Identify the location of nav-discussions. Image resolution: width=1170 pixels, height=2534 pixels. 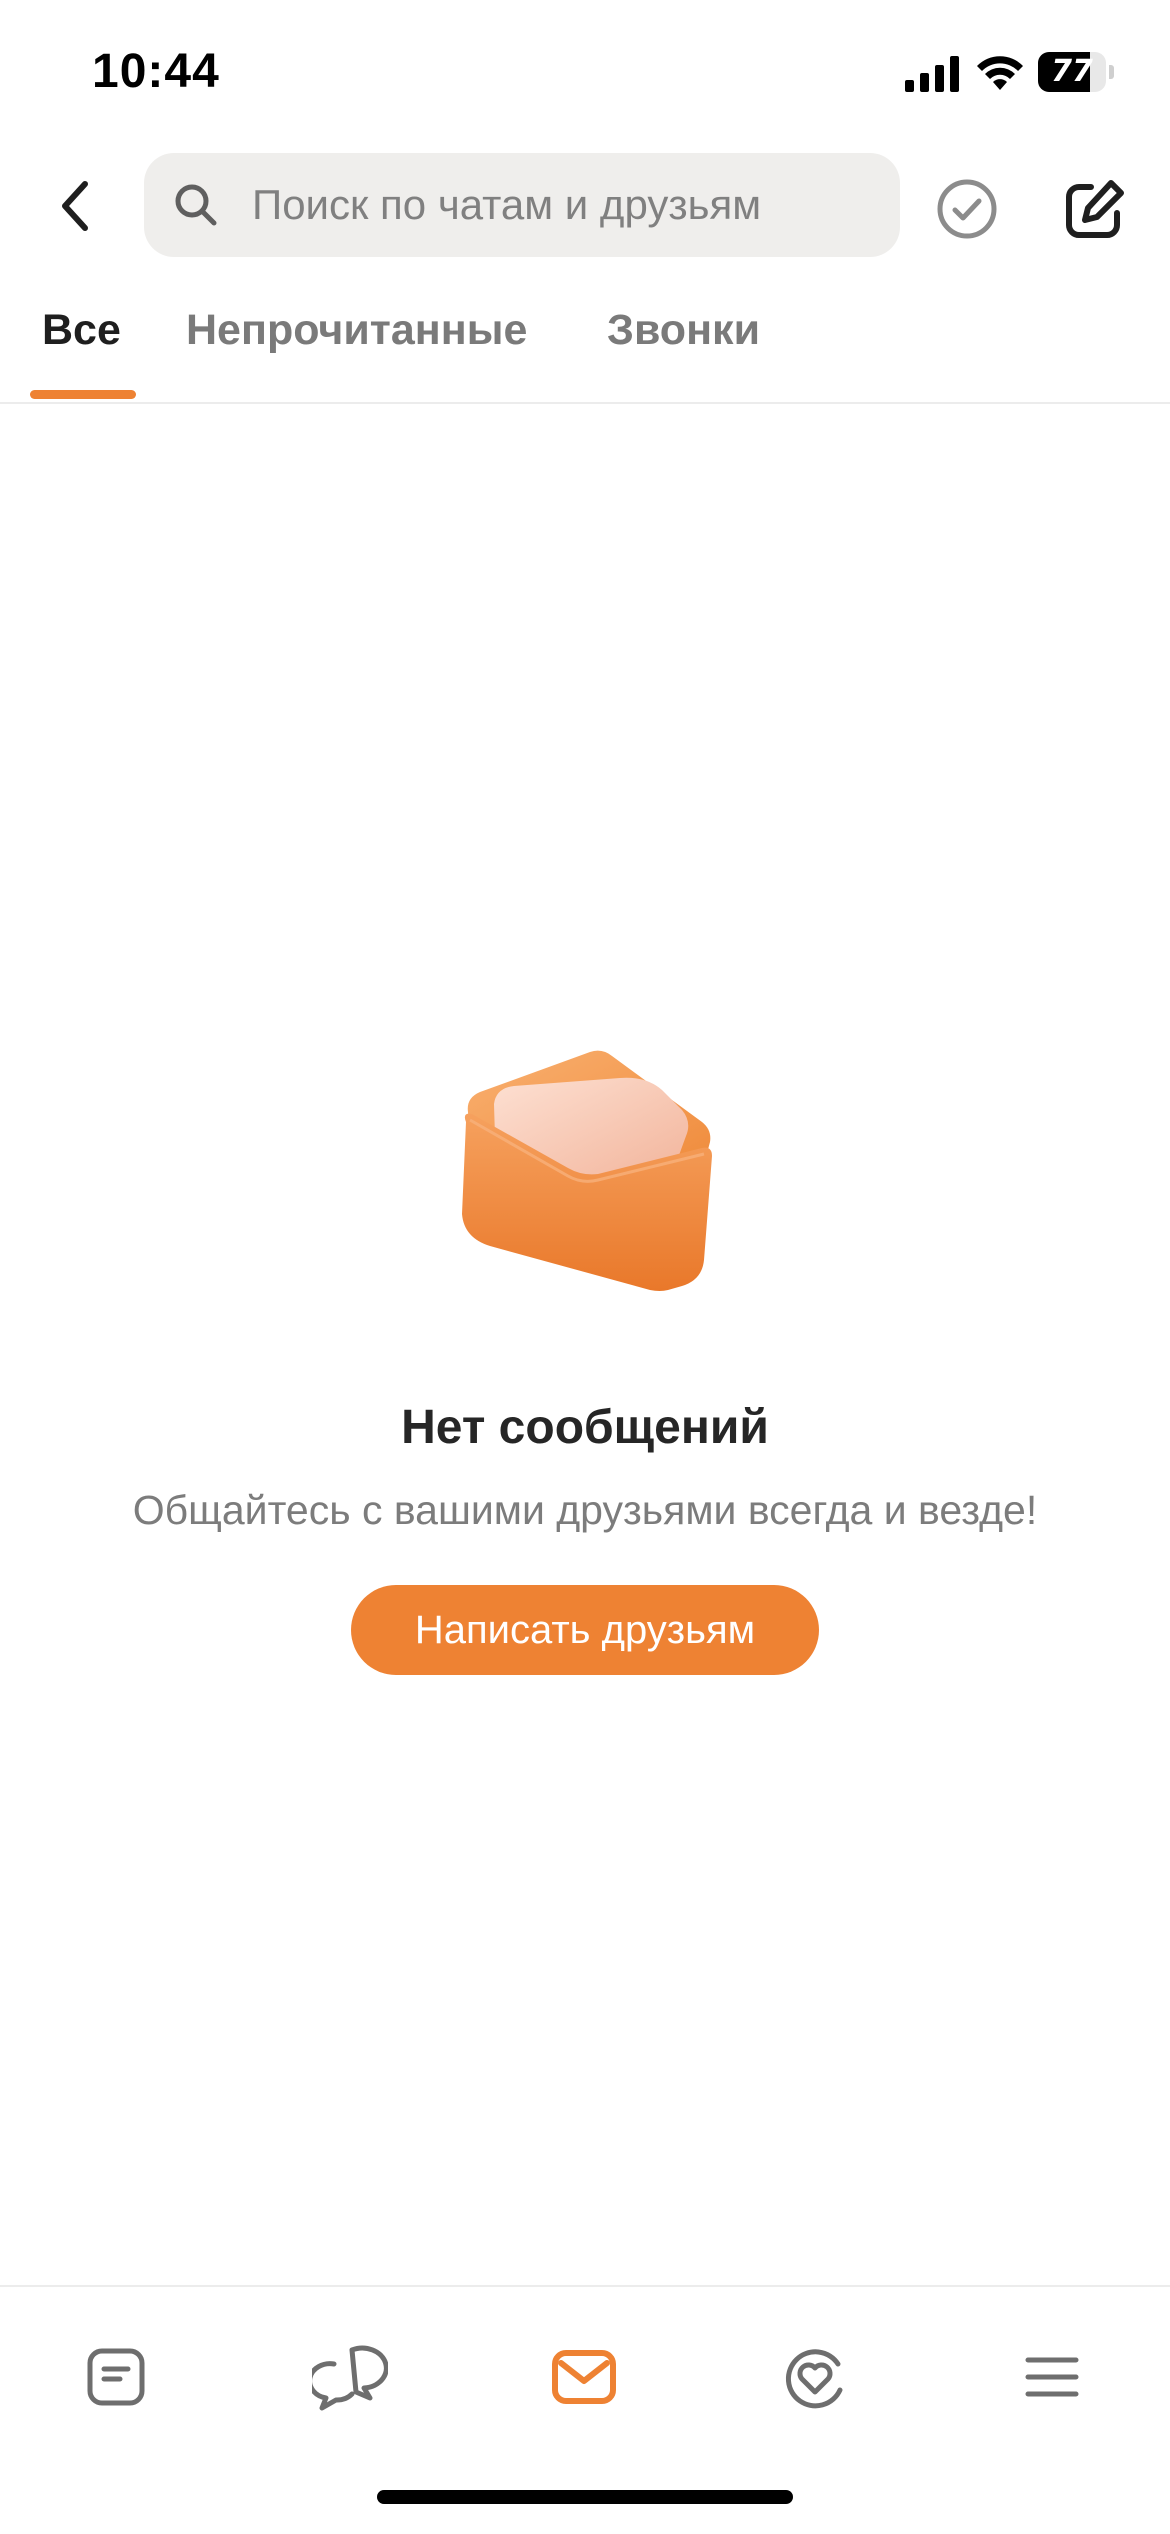
(350, 2377).